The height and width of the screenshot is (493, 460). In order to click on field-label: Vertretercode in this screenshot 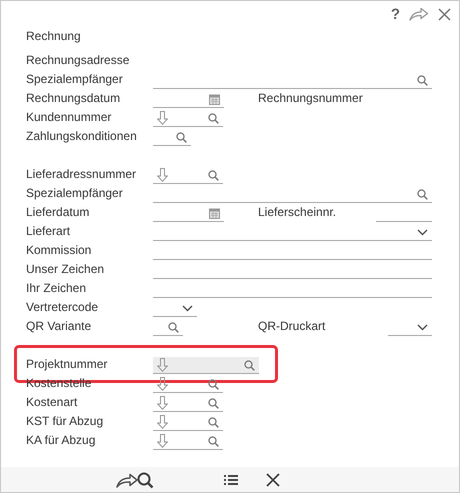, I will do `click(63, 307)`.